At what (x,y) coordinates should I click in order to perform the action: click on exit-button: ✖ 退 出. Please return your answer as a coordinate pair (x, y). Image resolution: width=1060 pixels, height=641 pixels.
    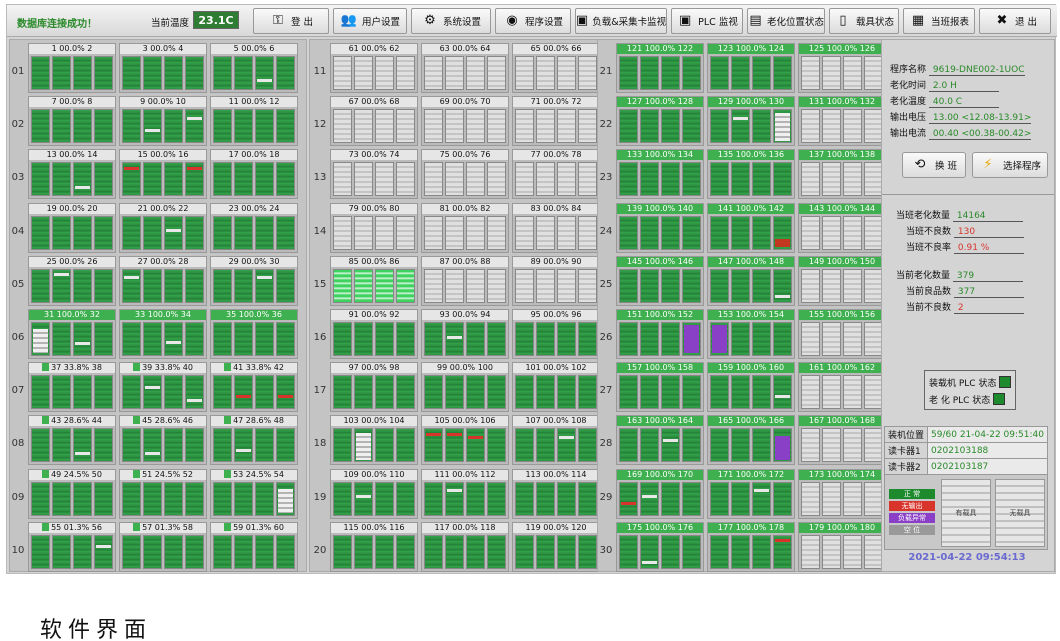
    Looking at the image, I should click on (1015, 21).